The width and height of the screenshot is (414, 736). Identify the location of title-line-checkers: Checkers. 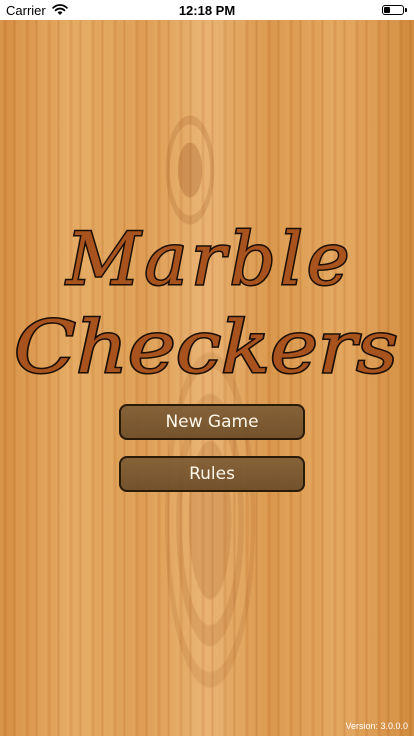
(206, 347).